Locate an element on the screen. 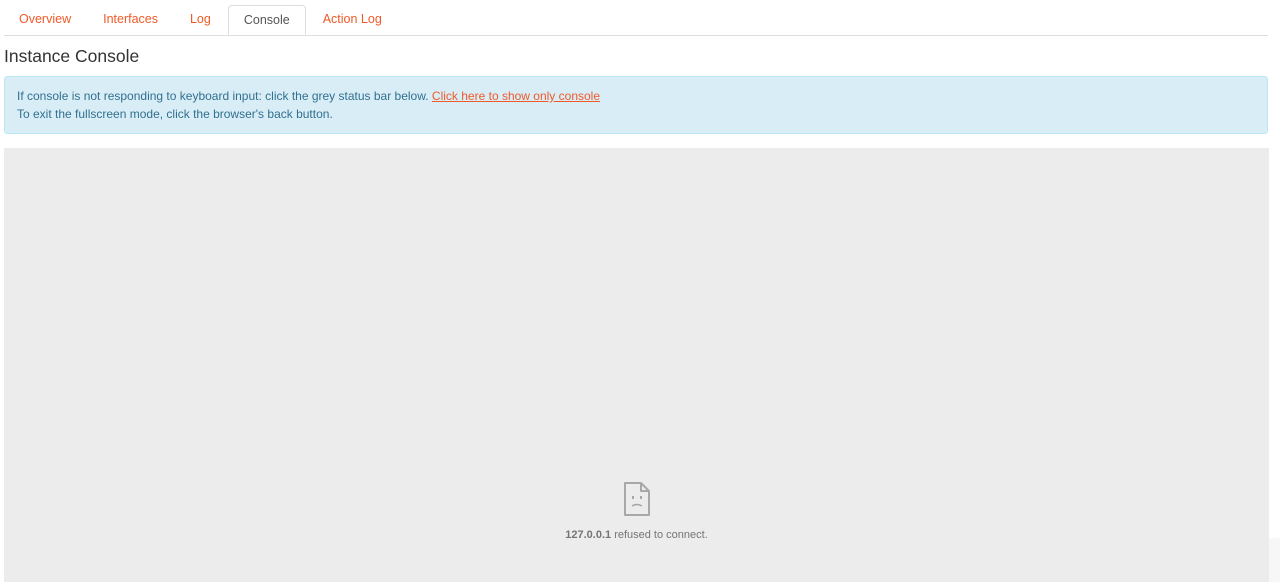 This screenshot has width=1280, height=582. tab-console: Console is located at coordinates (266, 20).